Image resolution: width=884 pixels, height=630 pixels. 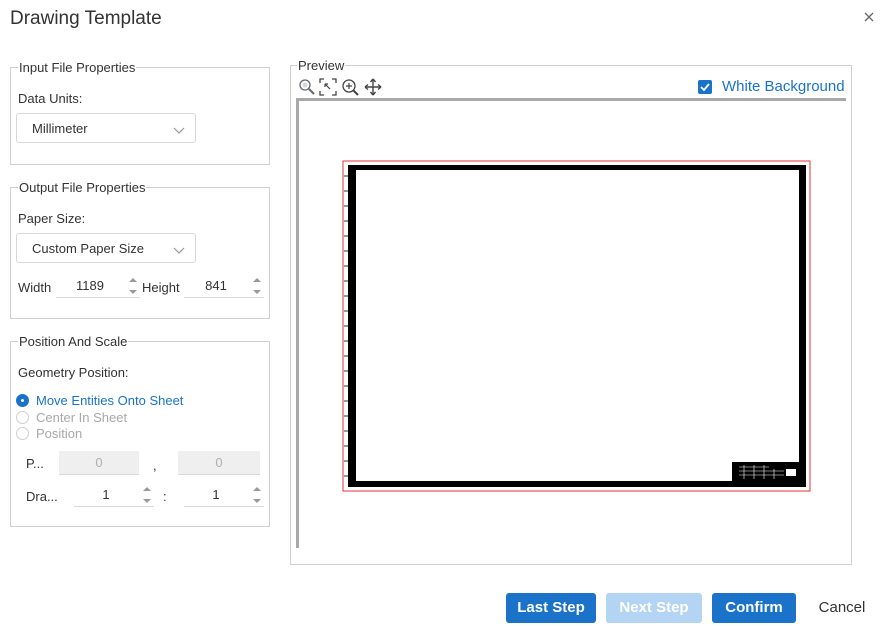 I want to click on zoom-window-icon, so click(x=350, y=87).